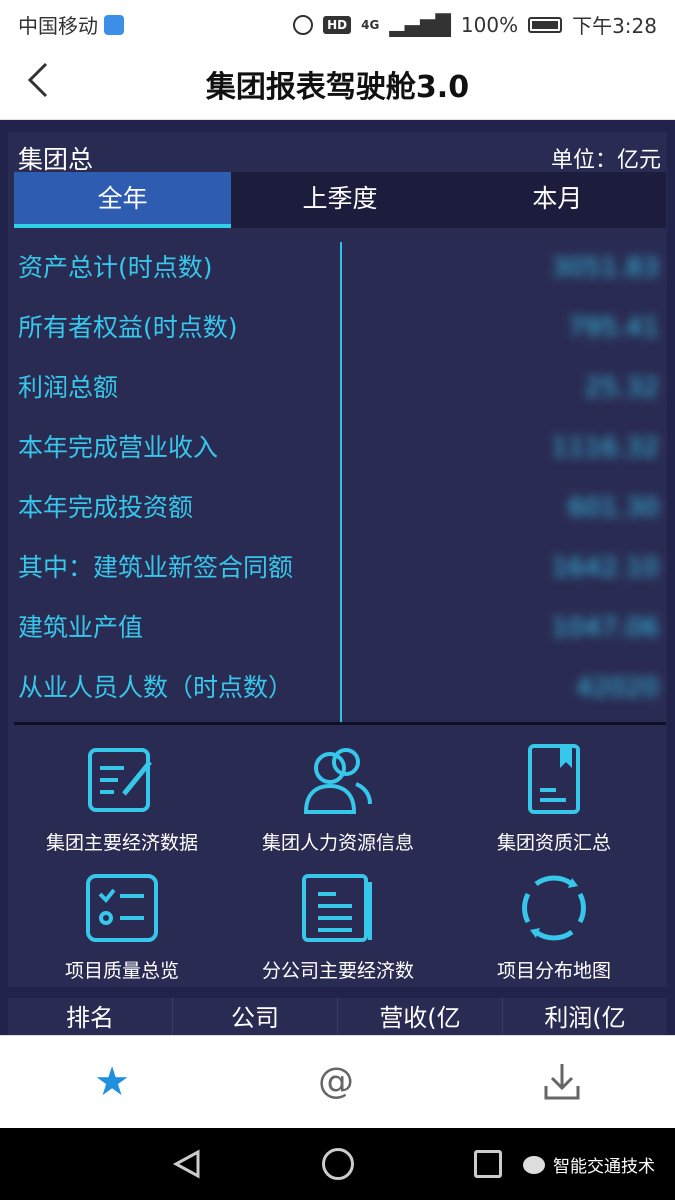  I want to click on tile-label: 集团资质汇总, so click(553, 843).